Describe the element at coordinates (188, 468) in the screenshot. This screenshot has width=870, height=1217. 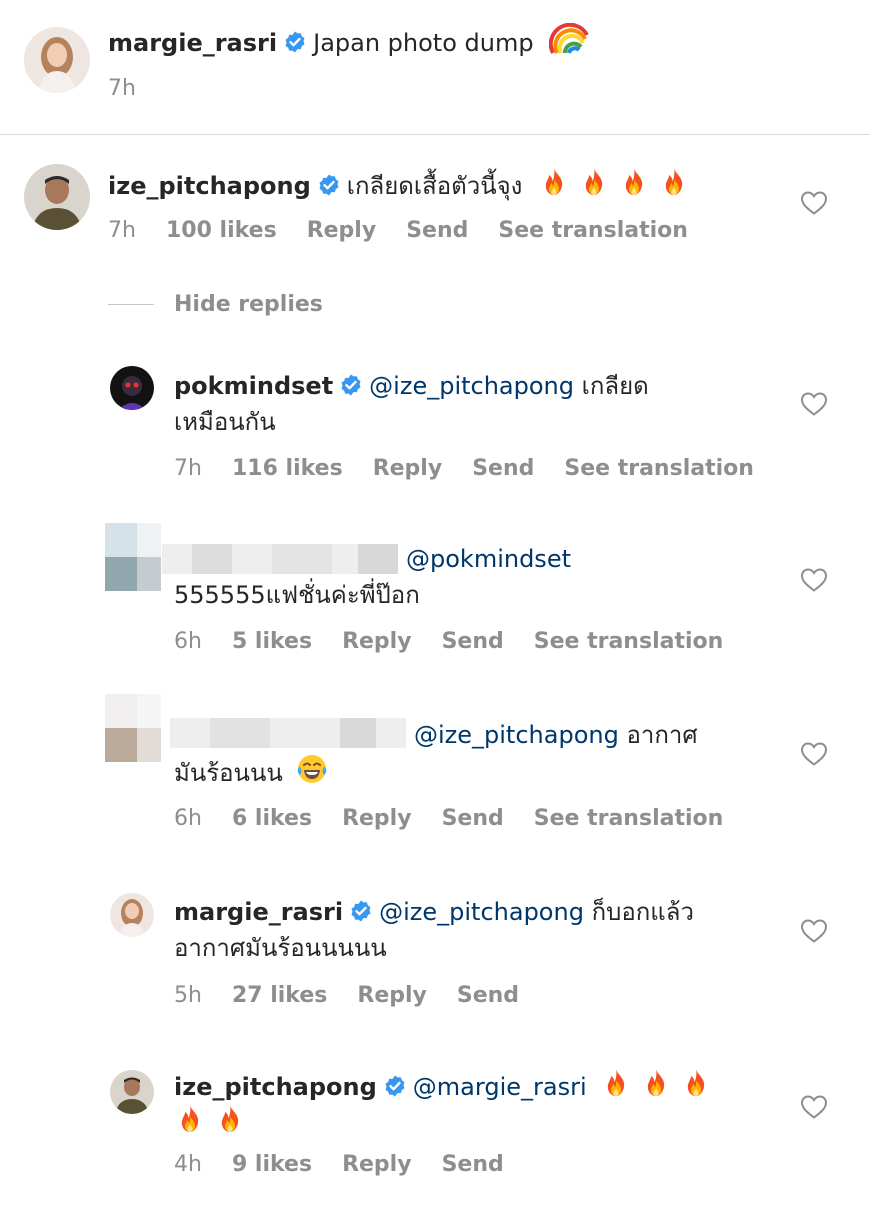
I see `reply-time: 7h` at that location.